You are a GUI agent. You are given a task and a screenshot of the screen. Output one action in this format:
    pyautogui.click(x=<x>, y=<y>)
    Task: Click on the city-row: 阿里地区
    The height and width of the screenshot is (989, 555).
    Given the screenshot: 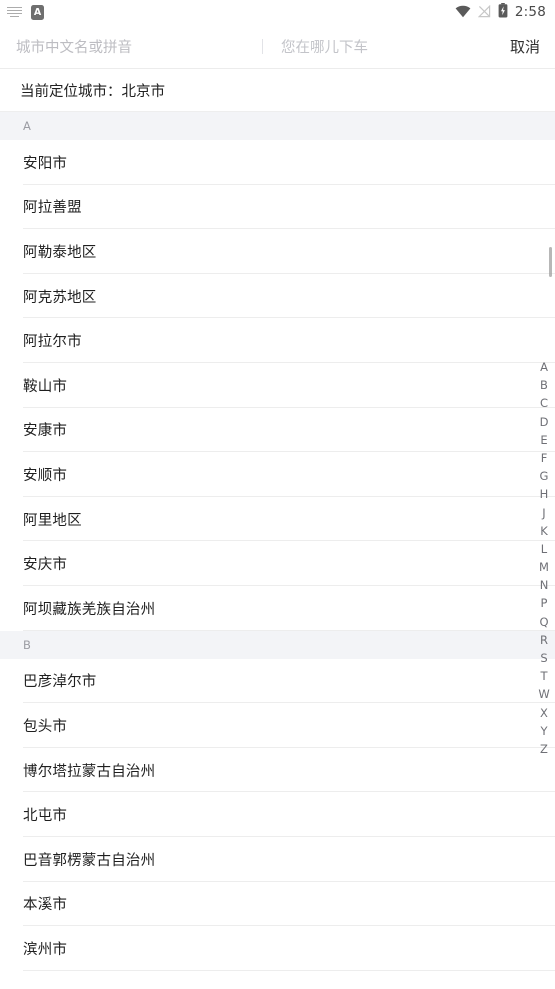 What is the action you would take?
    pyautogui.click(x=277, y=519)
    